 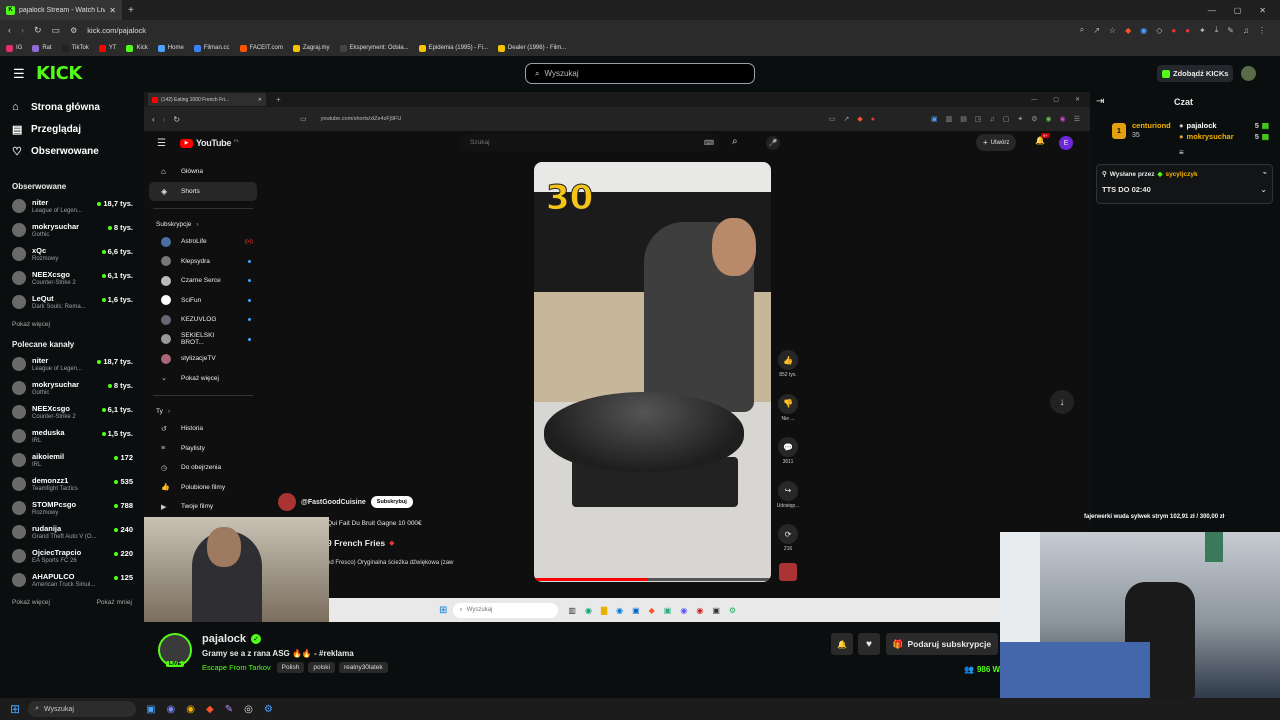 I want to click on short-action: 💬 3611, so click(x=788, y=459).